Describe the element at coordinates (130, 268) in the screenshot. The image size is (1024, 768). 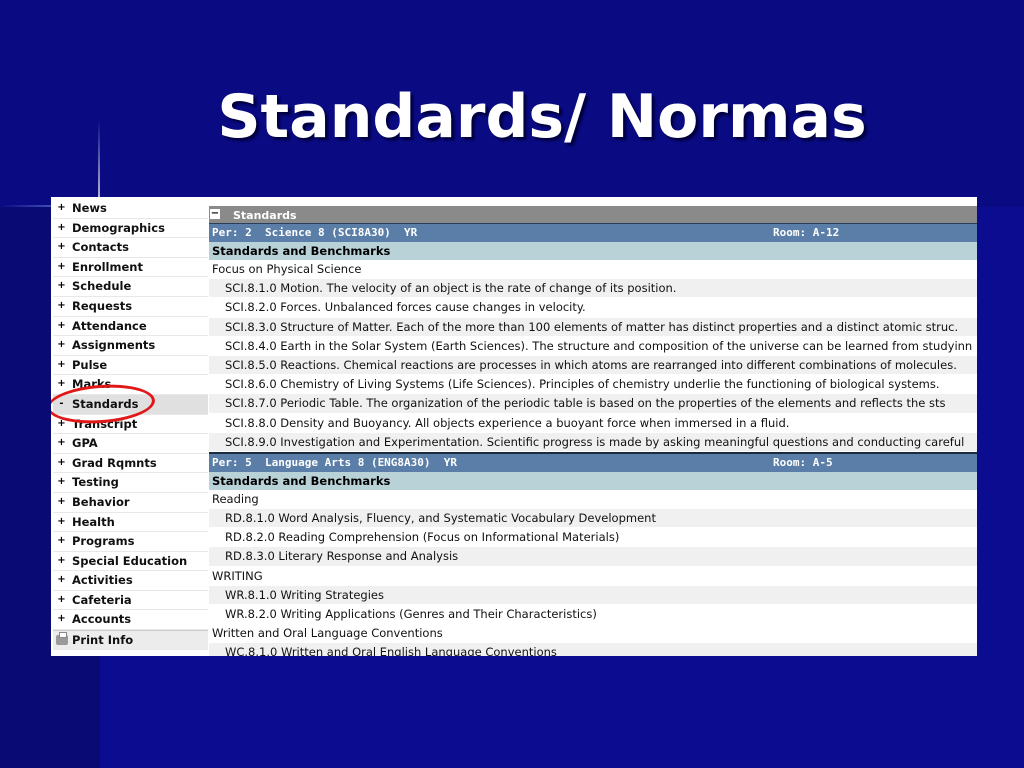
I see `sidebar-item-enrollment: + Enrollment` at that location.